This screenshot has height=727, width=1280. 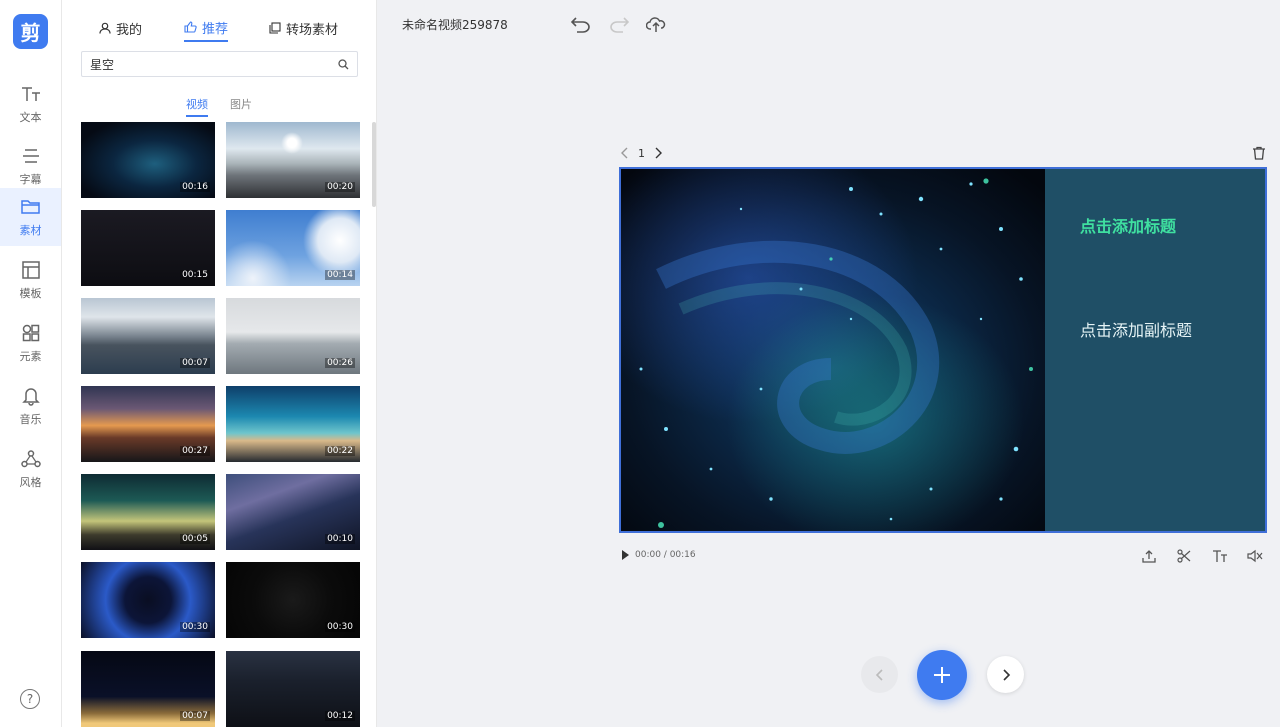 What do you see at coordinates (1136, 329) in the screenshot?
I see `stage-subtitle: 点击添加副标题` at bounding box center [1136, 329].